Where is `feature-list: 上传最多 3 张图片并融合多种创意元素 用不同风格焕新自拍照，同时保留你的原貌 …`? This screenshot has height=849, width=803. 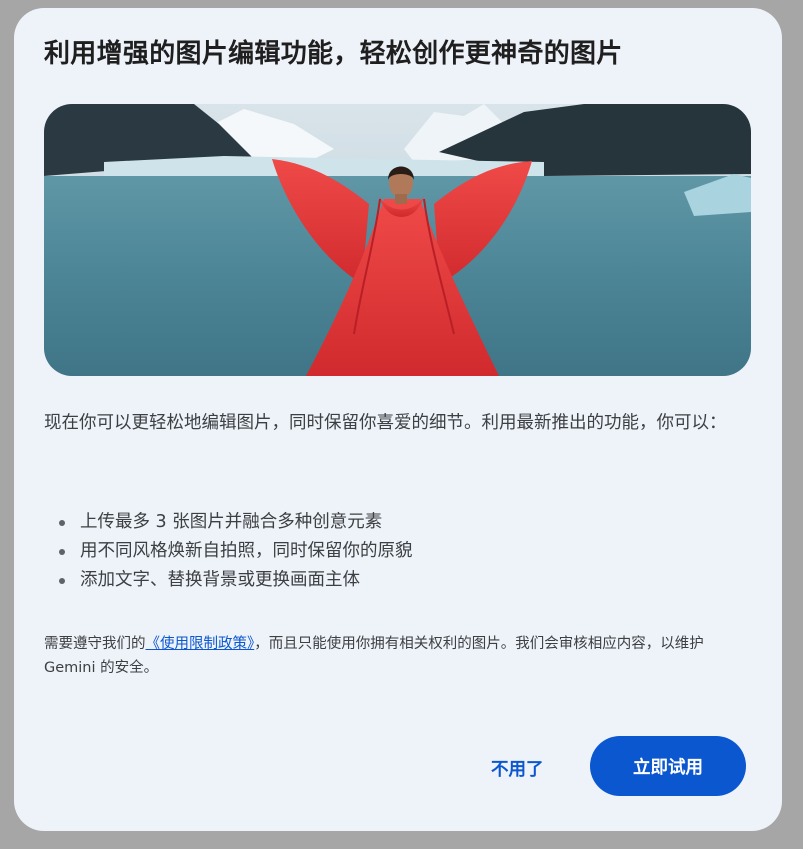
feature-list: 上传最多 3 张图片并融合多种创意元素 用不同风格焕新自拍照，同时保留你的原貌 … is located at coordinates (384, 551).